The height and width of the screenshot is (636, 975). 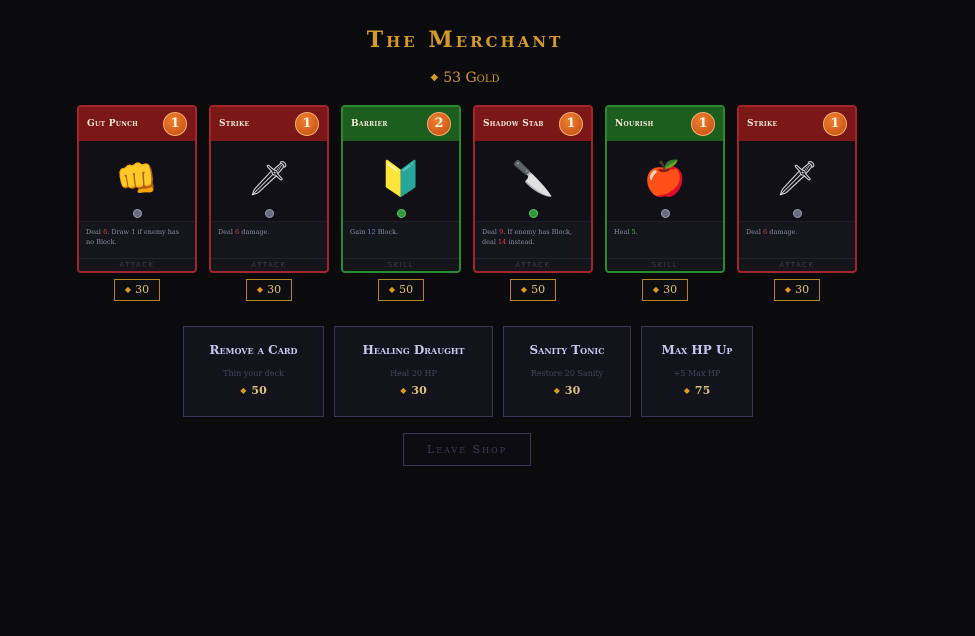 I want to click on description-fragment: instead., so click(x=520, y=242).